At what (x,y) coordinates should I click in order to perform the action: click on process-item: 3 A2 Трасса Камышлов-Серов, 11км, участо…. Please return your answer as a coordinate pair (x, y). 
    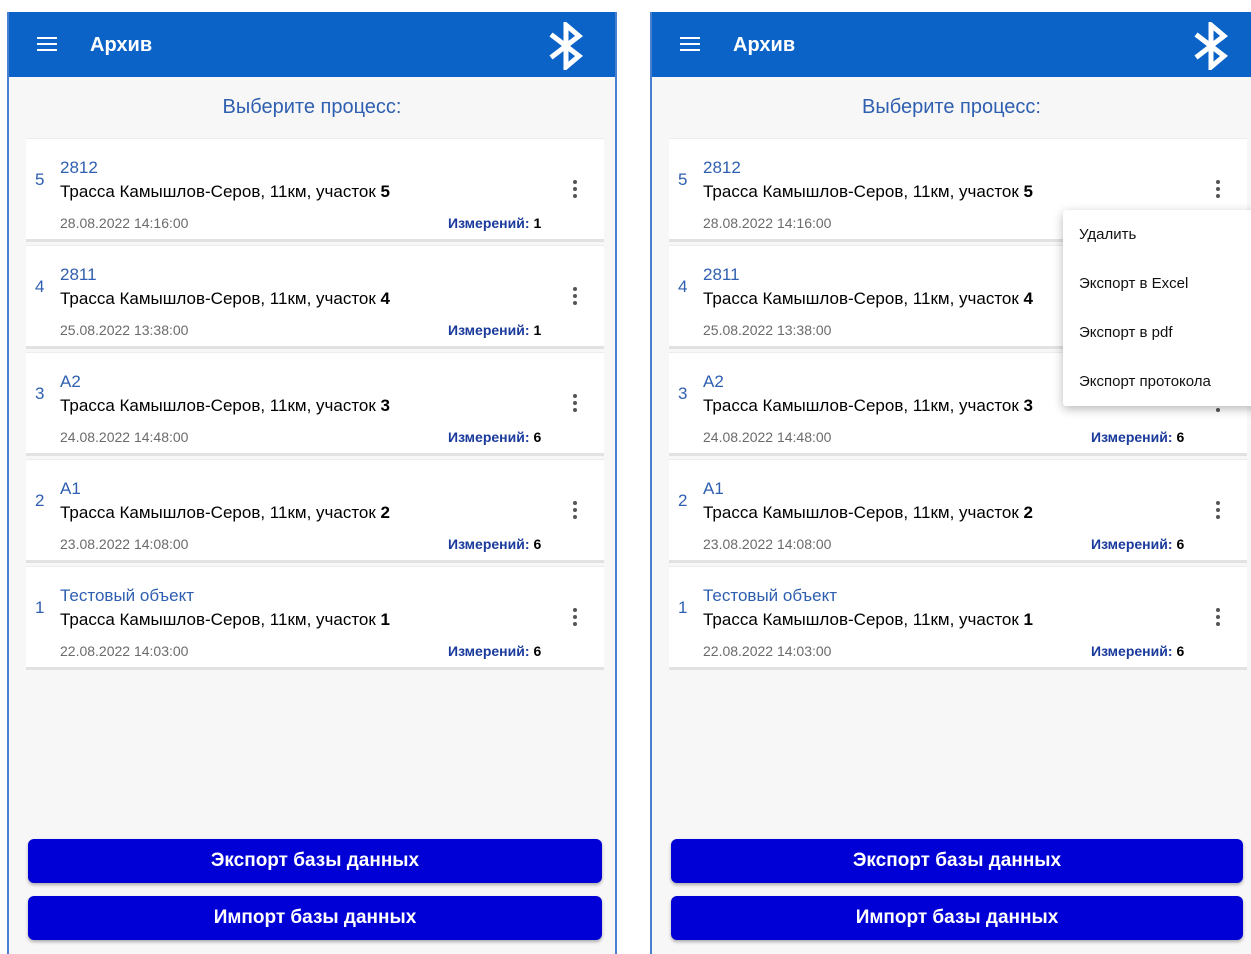
    Looking at the image, I should click on (315, 404).